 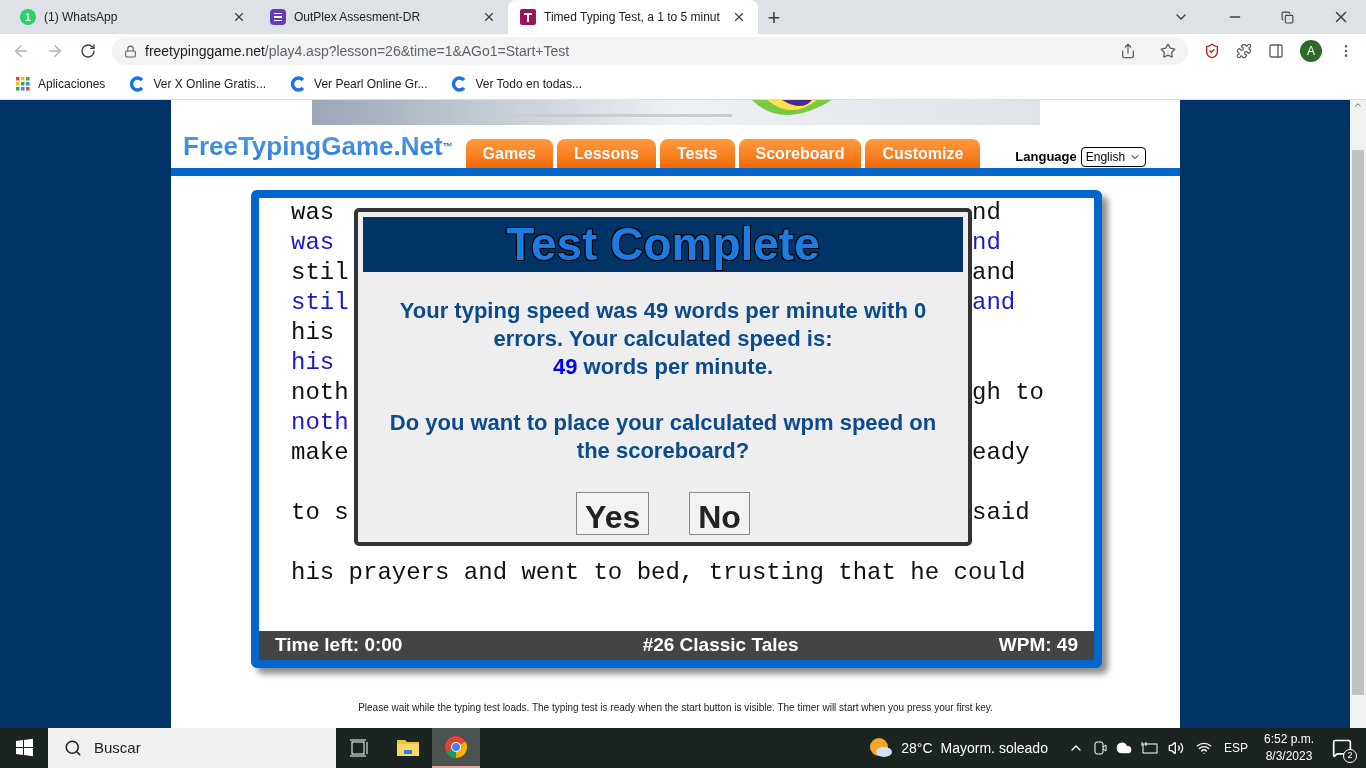 What do you see at coordinates (1149, 748) in the screenshot?
I see `battery-plug-icon` at bounding box center [1149, 748].